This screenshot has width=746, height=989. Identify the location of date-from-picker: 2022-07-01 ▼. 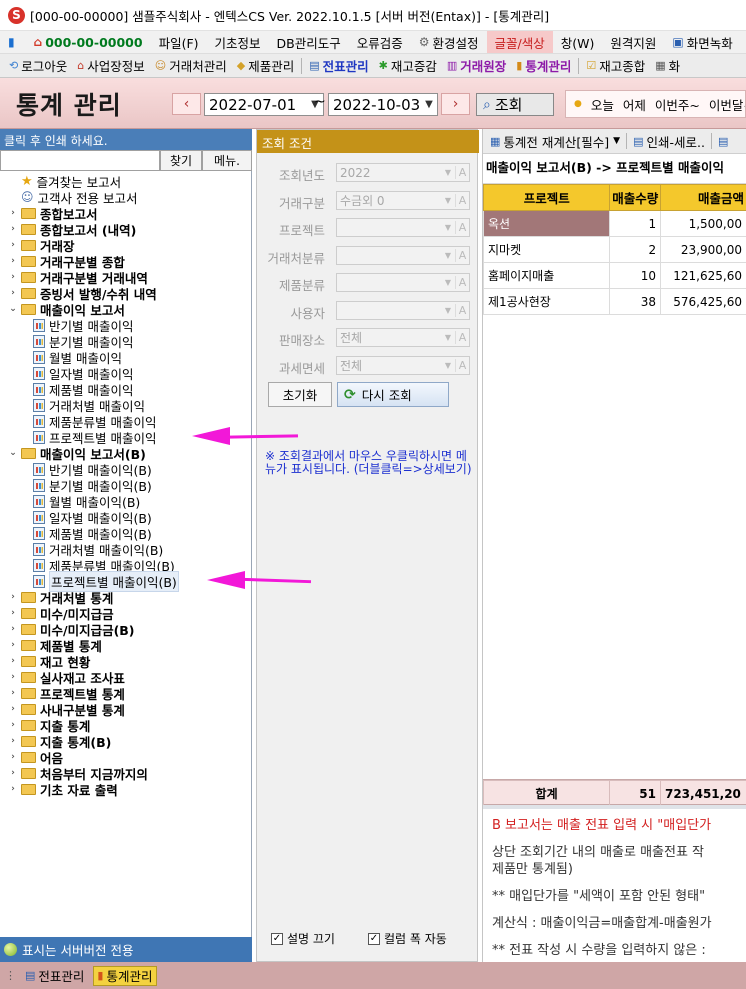
(264, 104).